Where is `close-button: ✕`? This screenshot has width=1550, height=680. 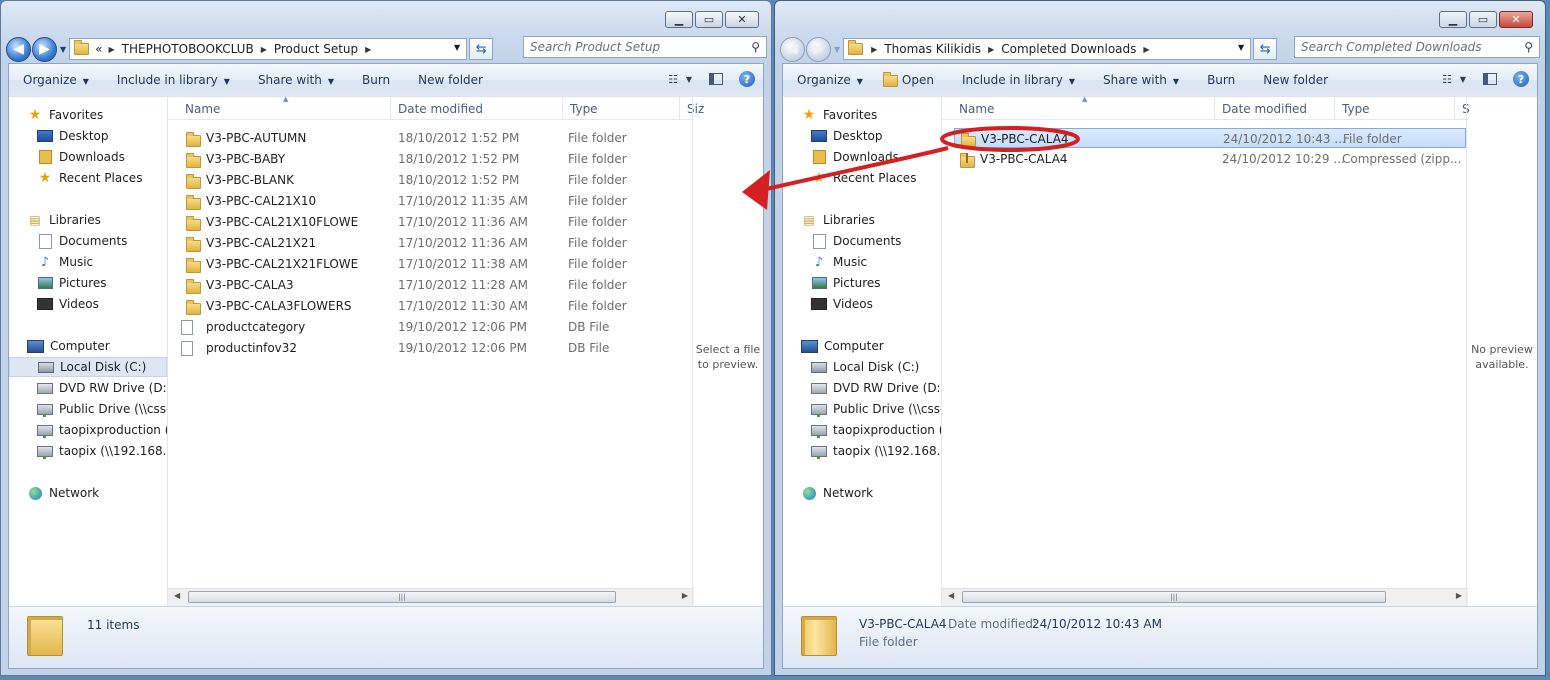
close-button: ✕ is located at coordinates (742, 19).